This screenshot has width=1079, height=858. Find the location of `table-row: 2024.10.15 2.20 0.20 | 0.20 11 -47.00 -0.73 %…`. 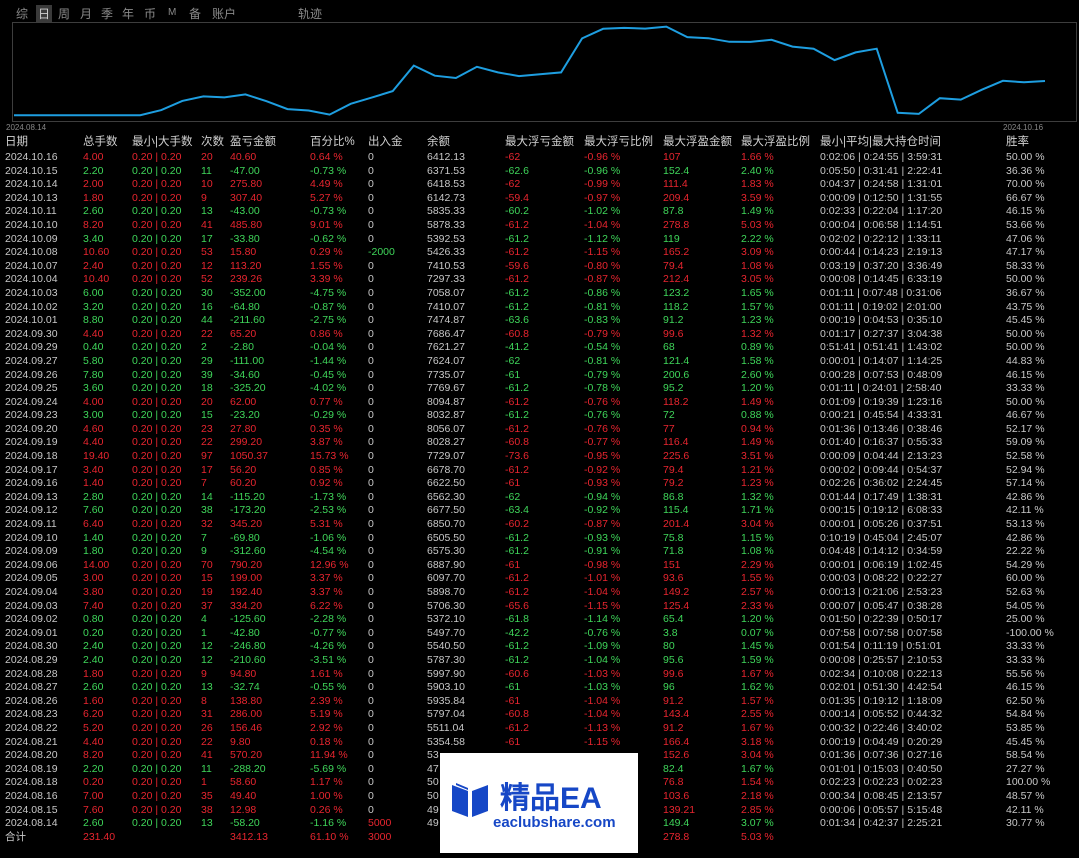

table-row: 2024.10.15 2.20 0.20 | 0.20 11 -47.00 -0.73 %… is located at coordinates (539, 172).